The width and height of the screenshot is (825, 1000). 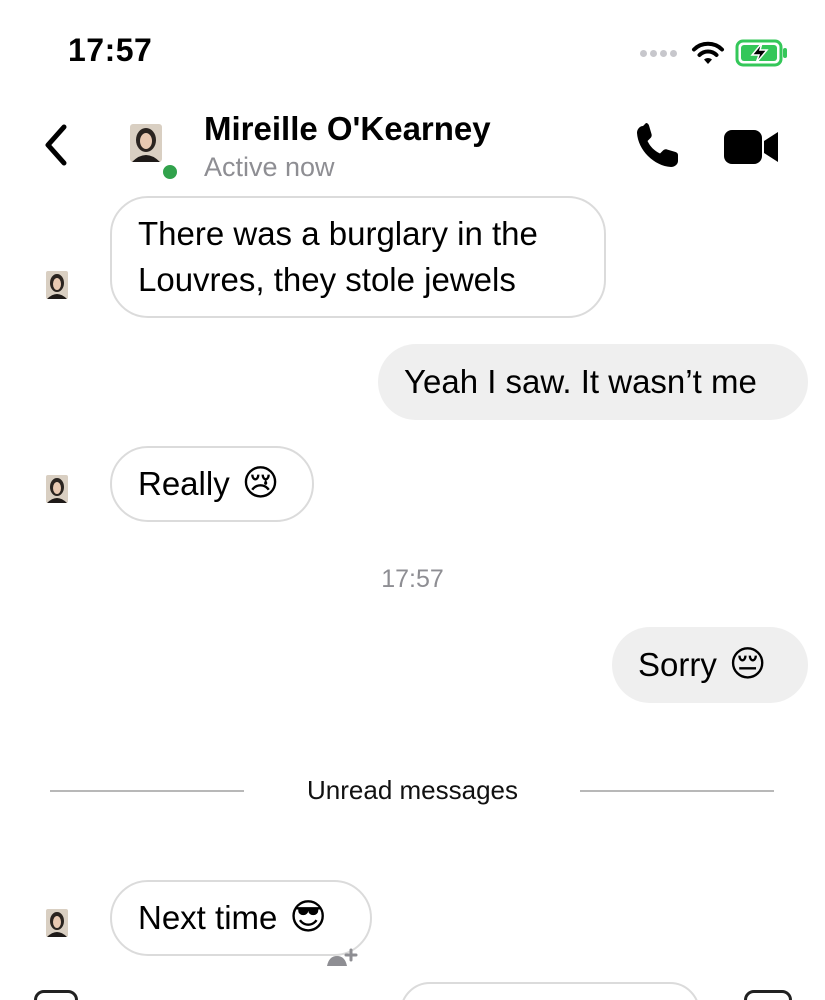 I want to click on sunglasses-face-emoji: 😎, so click(x=308, y=917).